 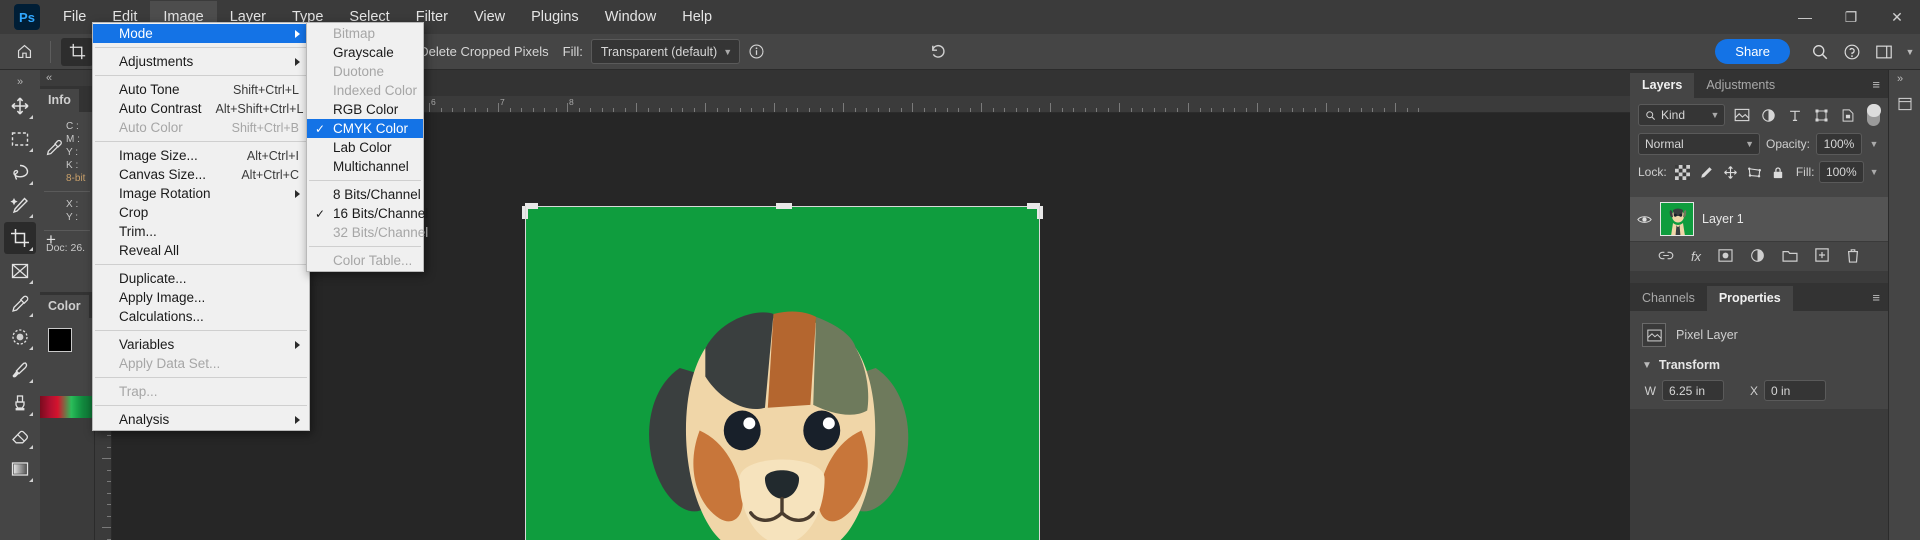 I want to click on filter-pixel-icon, so click(x=1741, y=115).